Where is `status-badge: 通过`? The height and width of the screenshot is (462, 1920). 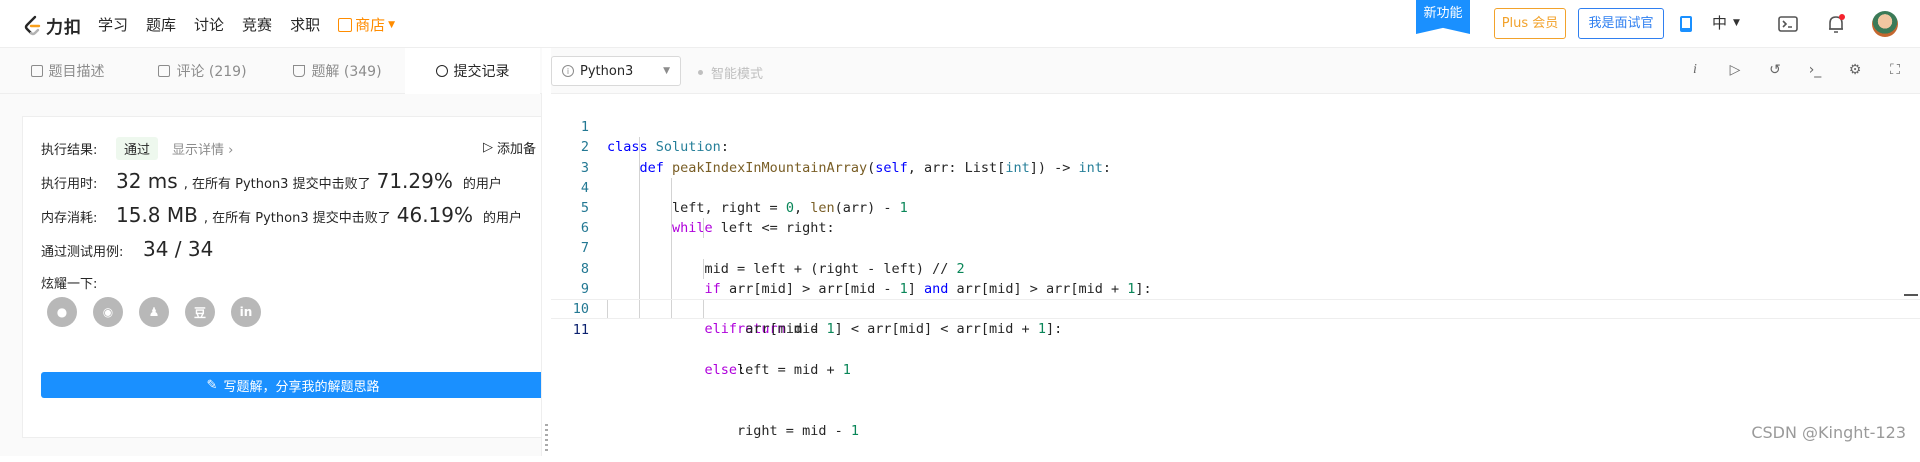 status-badge: 通过 is located at coordinates (137, 148).